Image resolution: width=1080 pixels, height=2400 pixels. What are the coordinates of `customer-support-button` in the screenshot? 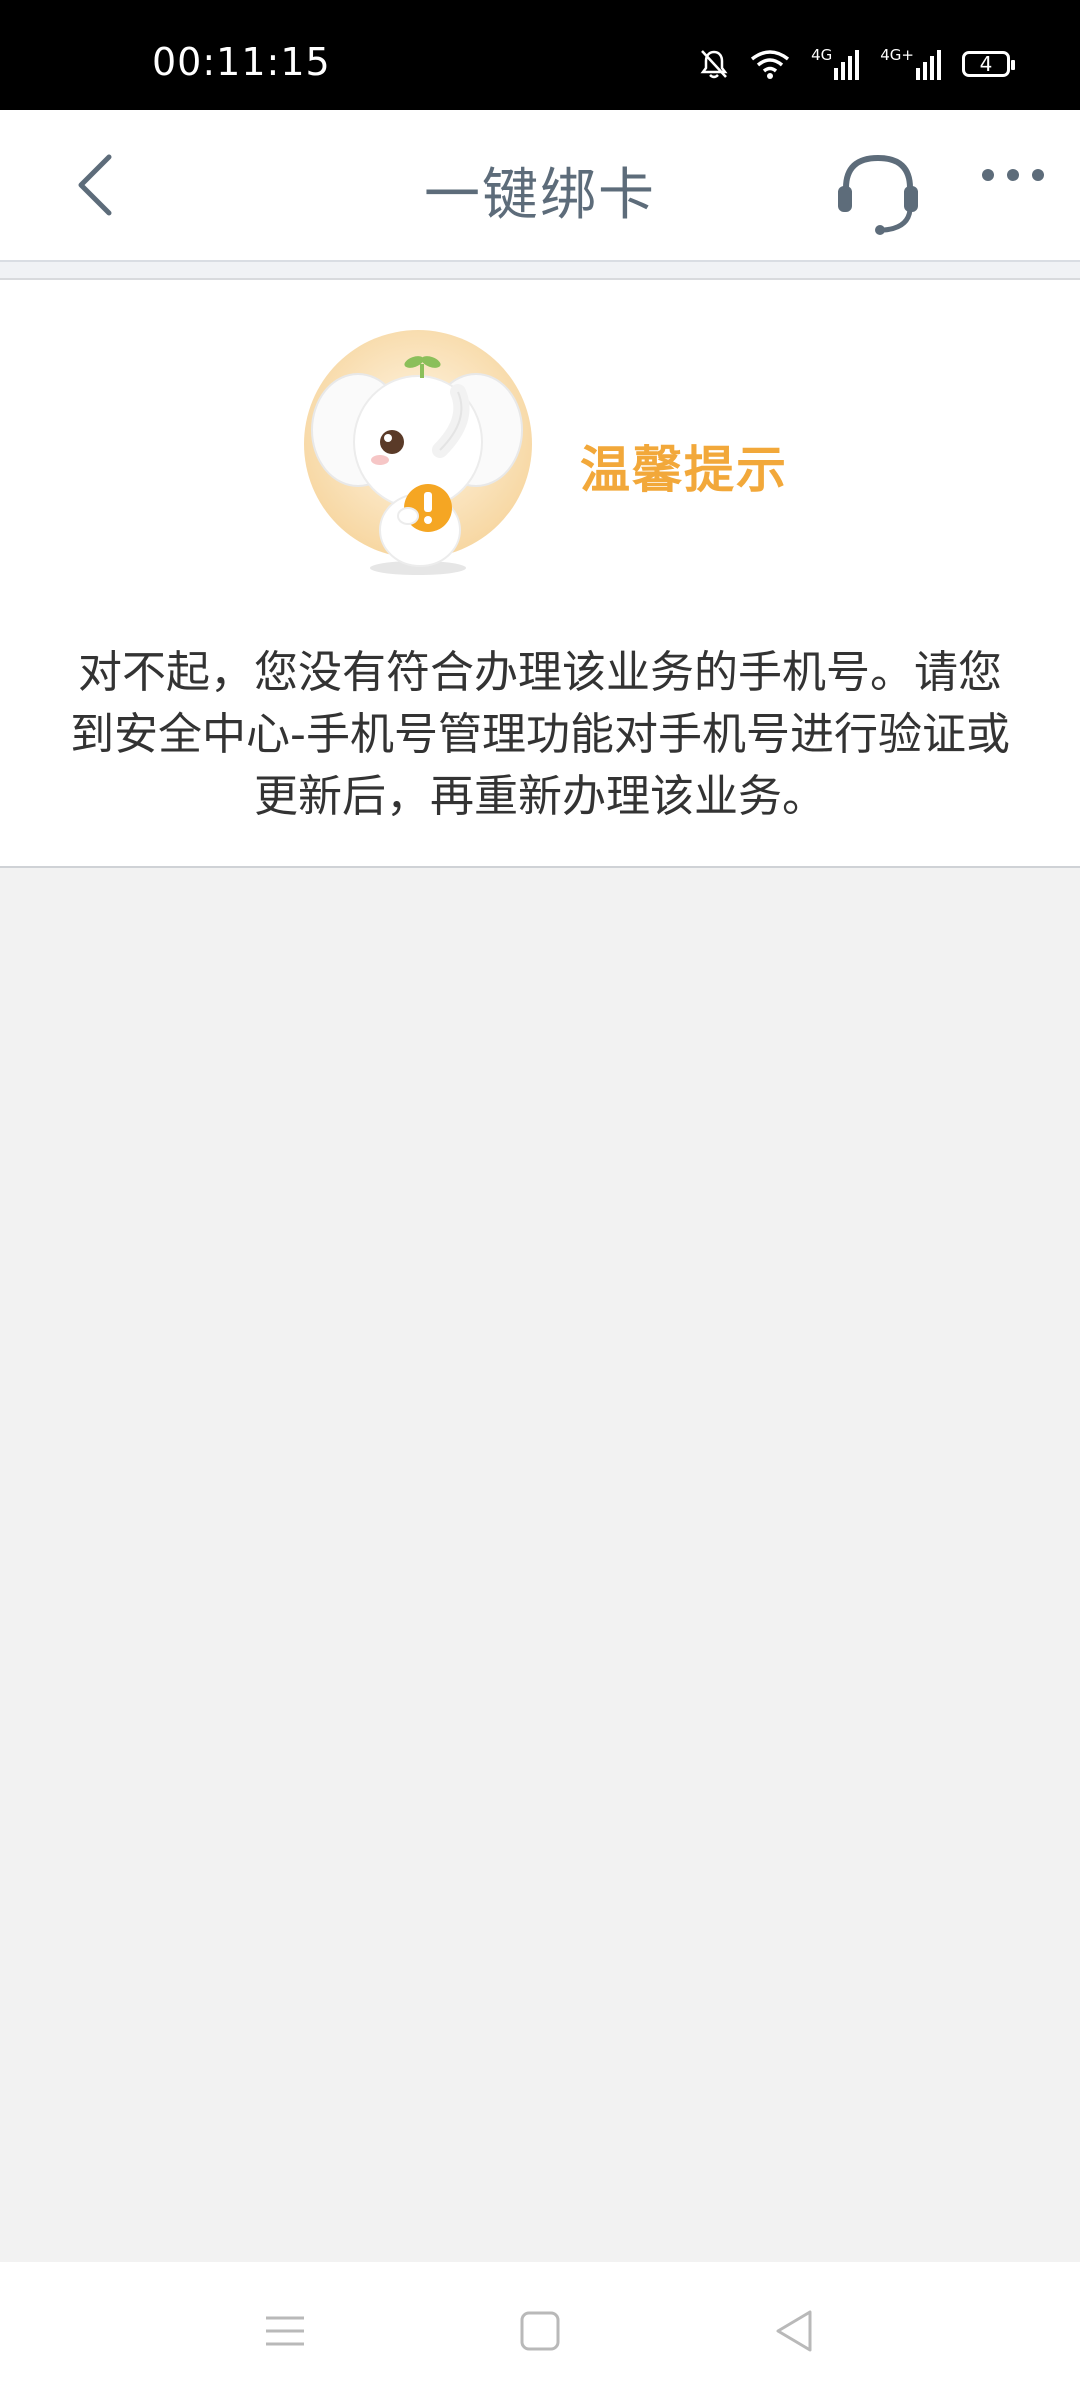 It's located at (878, 194).